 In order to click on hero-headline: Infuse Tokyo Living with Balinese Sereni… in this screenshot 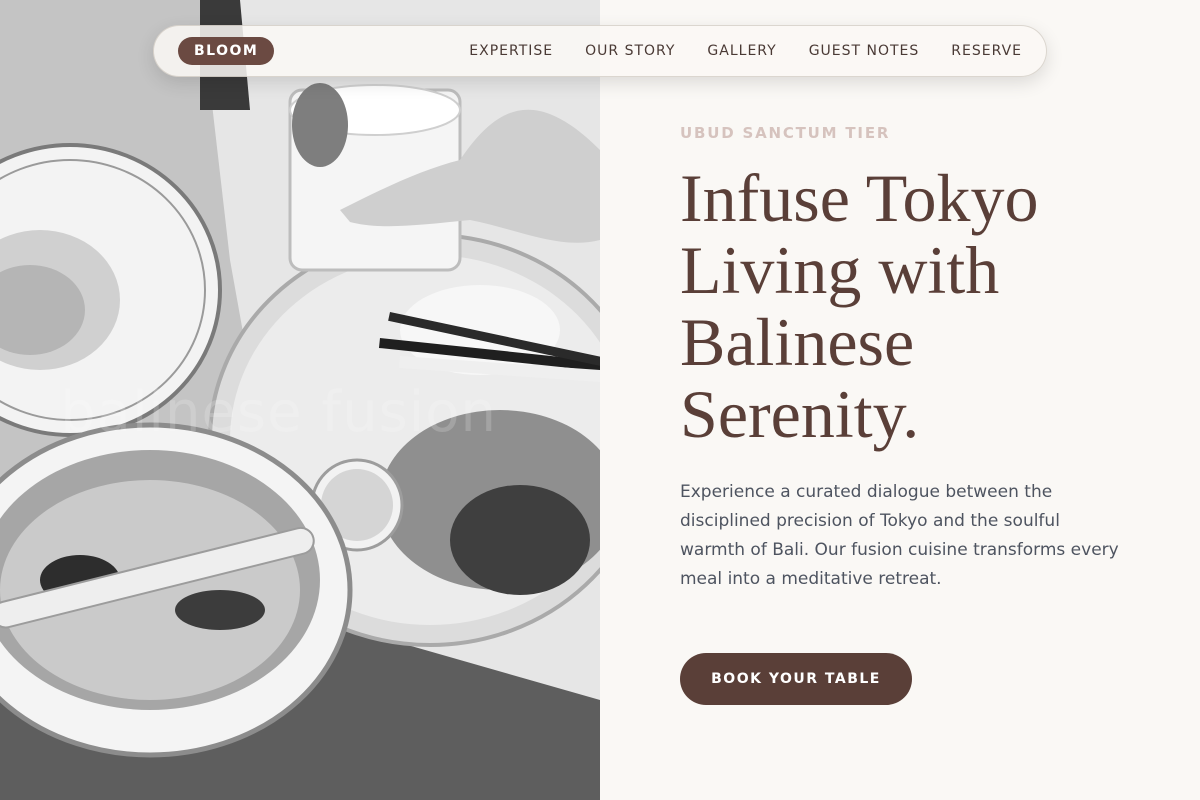, I will do `click(859, 306)`.